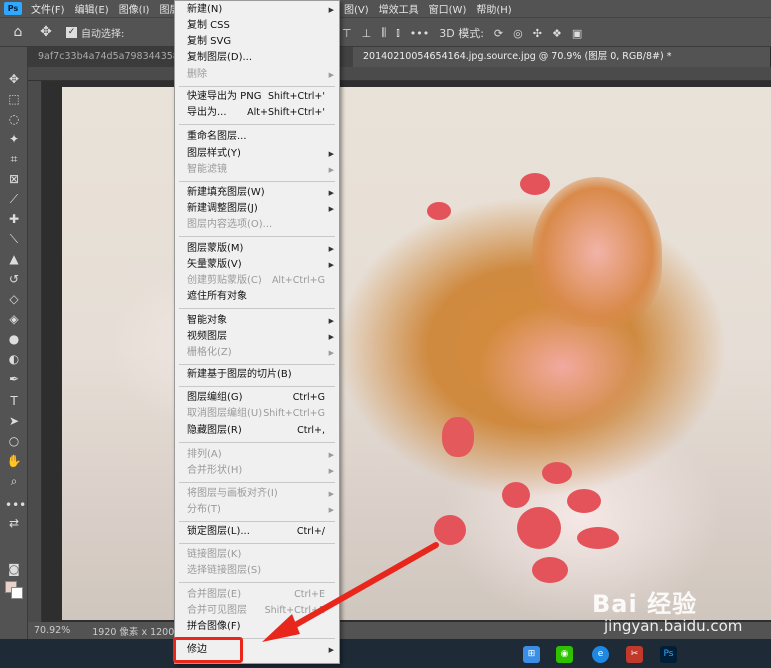 The image size is (771, 668). What do you see at coordinates (52, 630) in the screenshot?
I see `zoom-level: 70.92%` at bounding box center [52, 630].